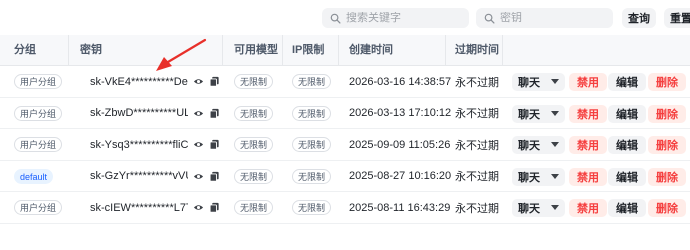  I want to click on table-header: 分组 密钥 可用模型 IP限制 创建时间 过期时间, so click(345, 50).